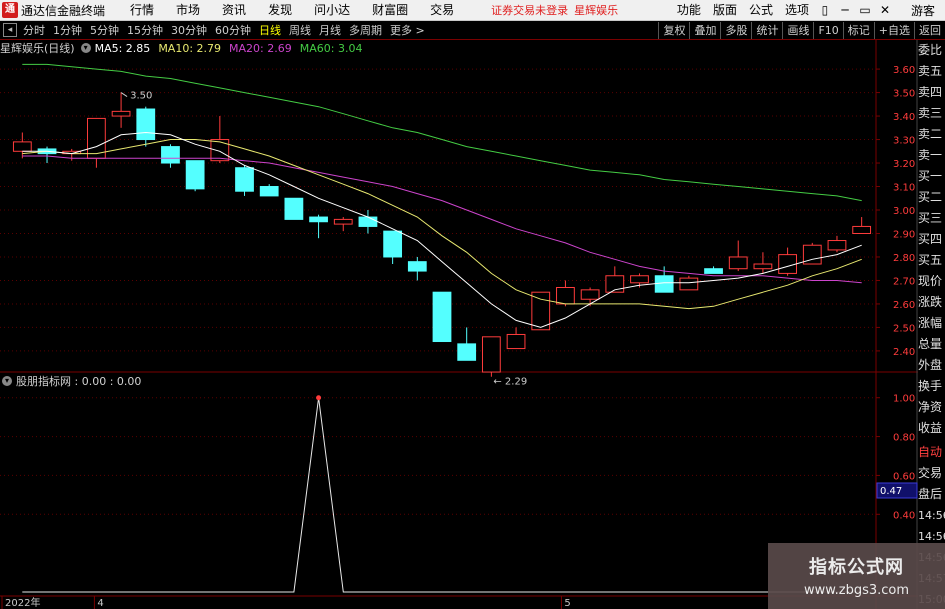 This screenshot has width=945, height=609. What do you see at coordinates (300, 30) in the screenshot?
I see `period-weekly: 周线` at bounding box center [300, 30].